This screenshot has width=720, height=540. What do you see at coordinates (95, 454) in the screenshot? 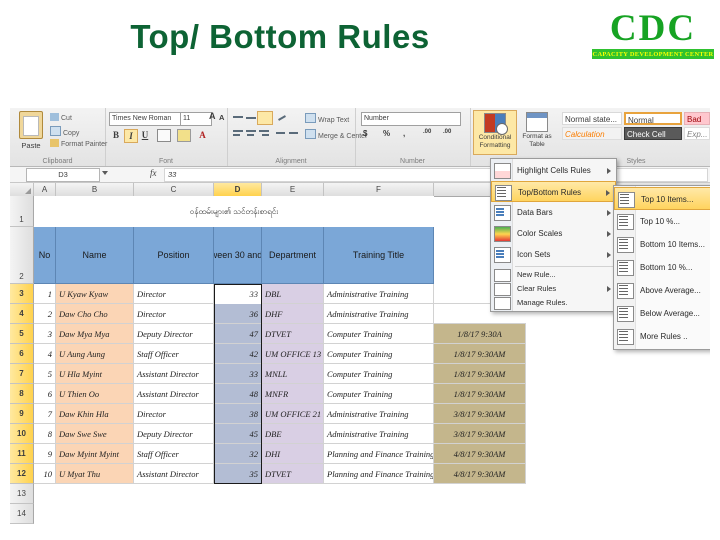
I see `cell-name-r11: Daw Myint Myint` at bounding box center [95, 454].